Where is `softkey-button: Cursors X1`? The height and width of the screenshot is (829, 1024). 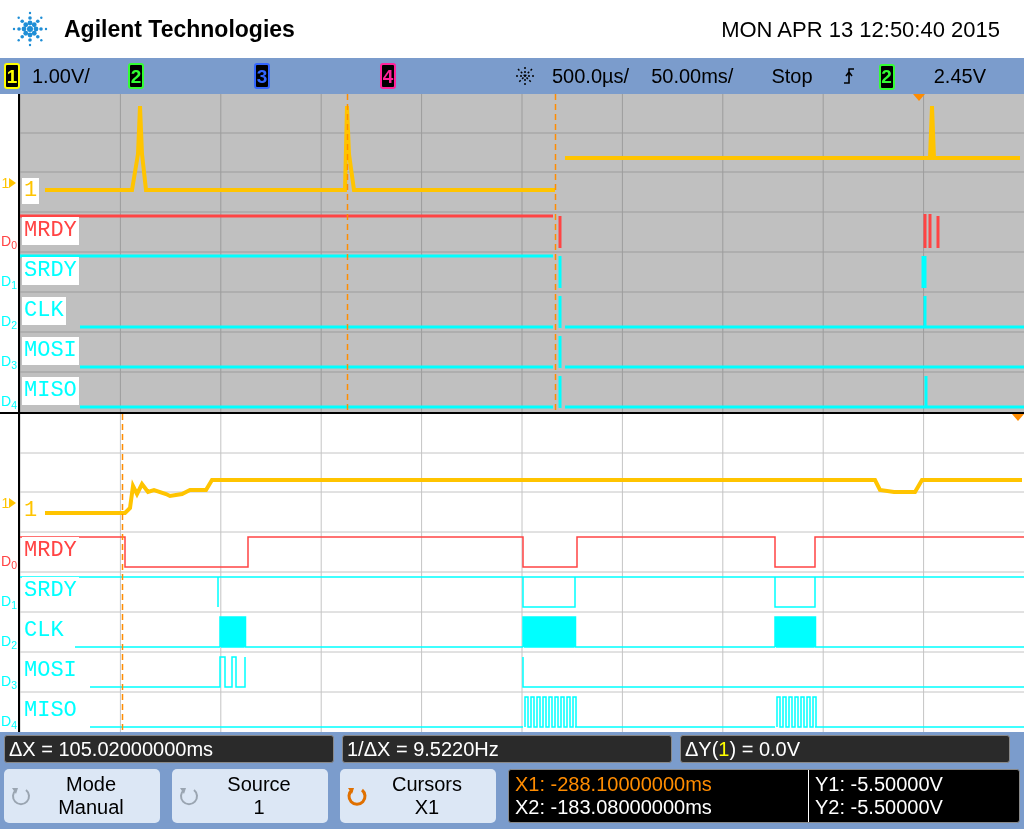
softkey-button: Cursors X1 is located at coordinates (418, 796).